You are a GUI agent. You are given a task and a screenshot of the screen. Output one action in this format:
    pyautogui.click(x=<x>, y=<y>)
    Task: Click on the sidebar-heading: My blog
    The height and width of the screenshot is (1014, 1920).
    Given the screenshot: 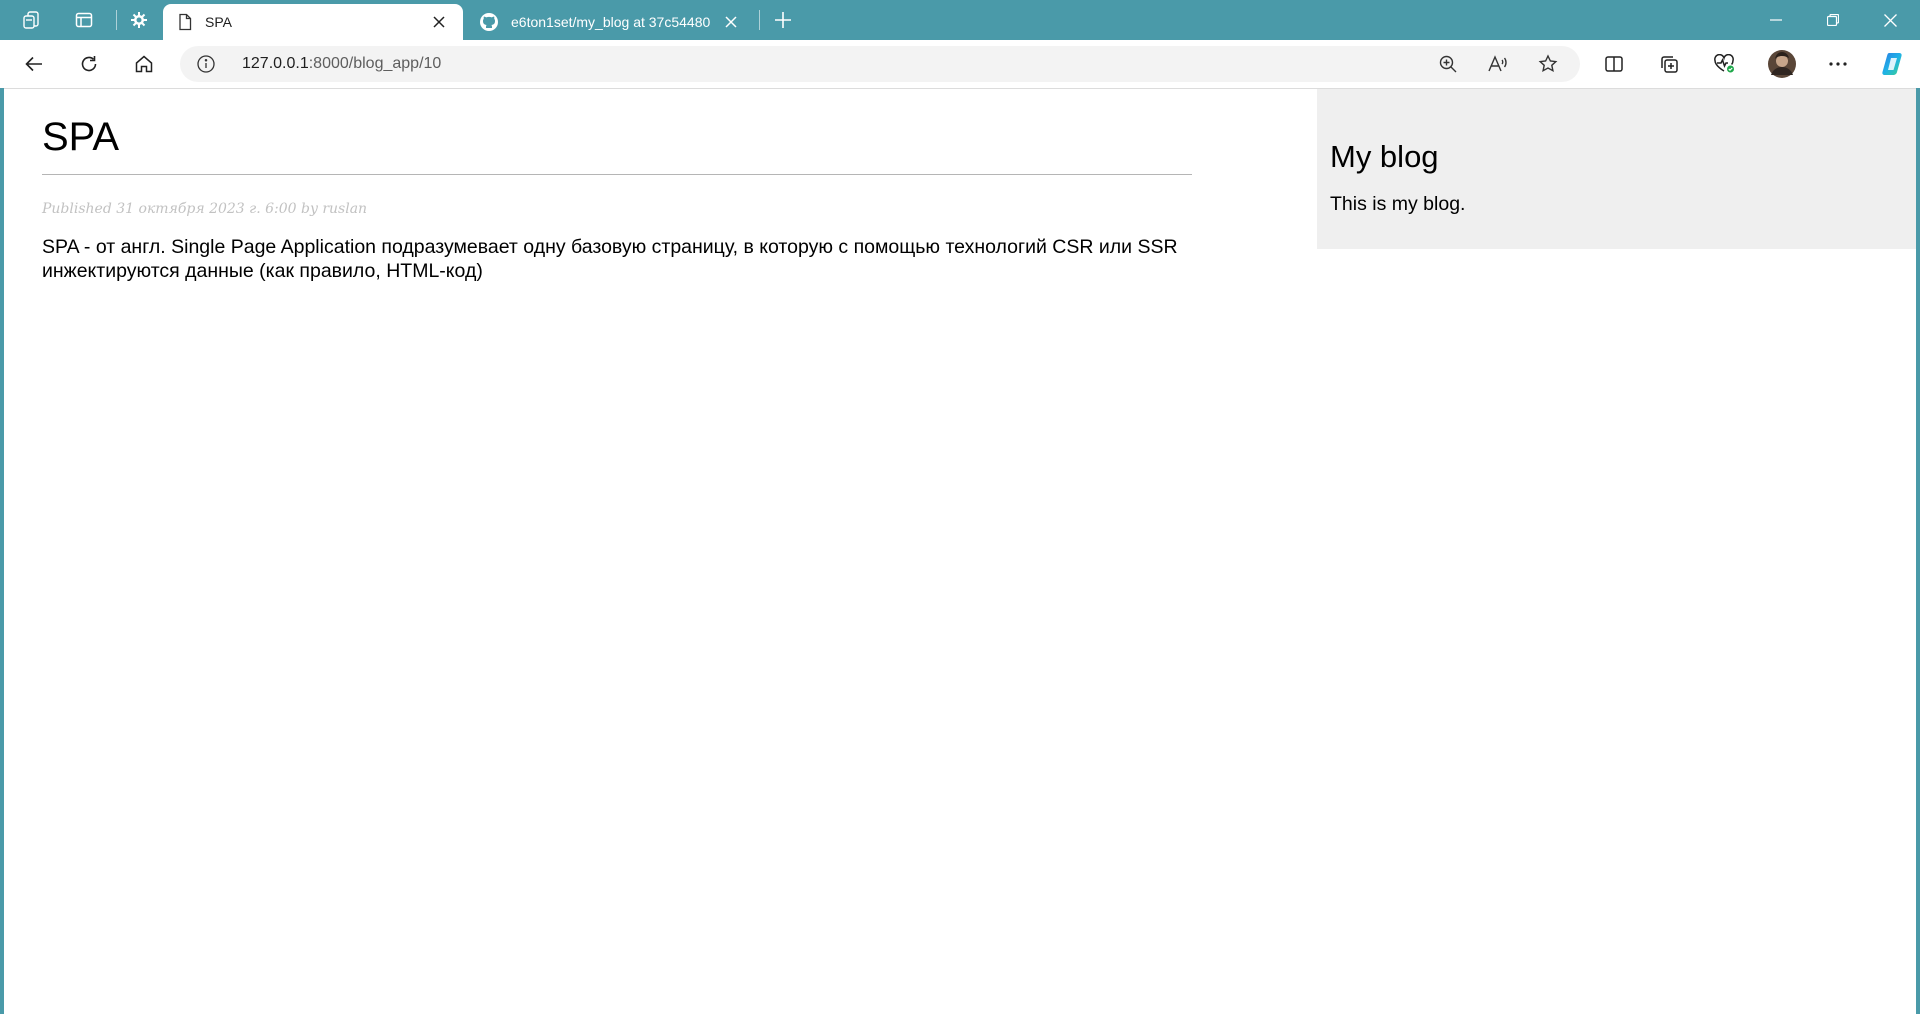 What is the action you would take?
    pyautogui.click(x=1384, y=156)
    